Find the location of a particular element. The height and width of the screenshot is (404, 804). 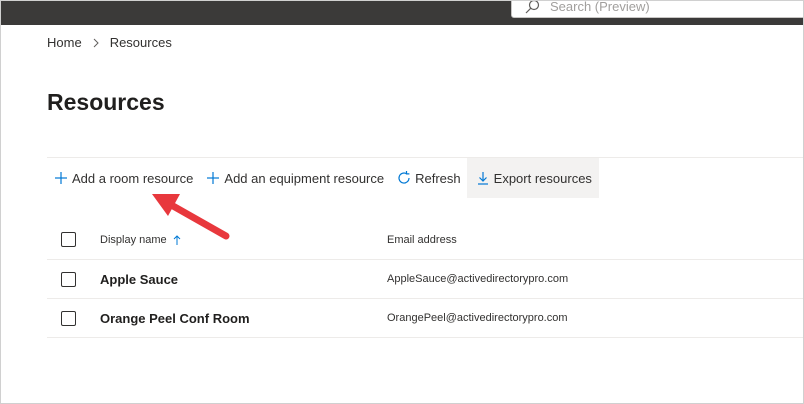

search-box: Search (Preview) is located at coordinates (657, 9).